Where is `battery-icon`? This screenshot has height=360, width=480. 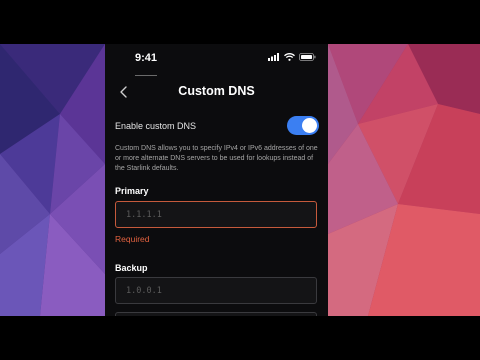
battery-icon is located at coordinates (307, 57).